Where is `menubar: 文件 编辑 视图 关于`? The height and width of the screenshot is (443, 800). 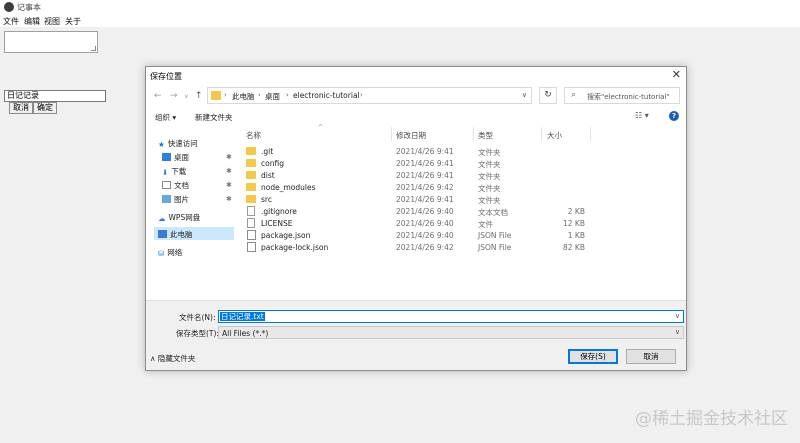
menubar: 文件 编辑 视图 关于 is located at coordinates (400, 20).